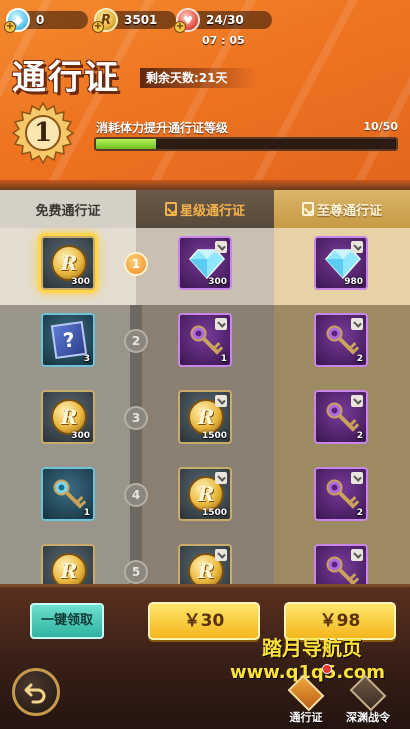 The width and height of the screenshot is (410, 729). What do you see at coordinates (312, 648) in the screenshot?
I see `watermark-title: 踏月导航页` at bounding box center [312, 648].